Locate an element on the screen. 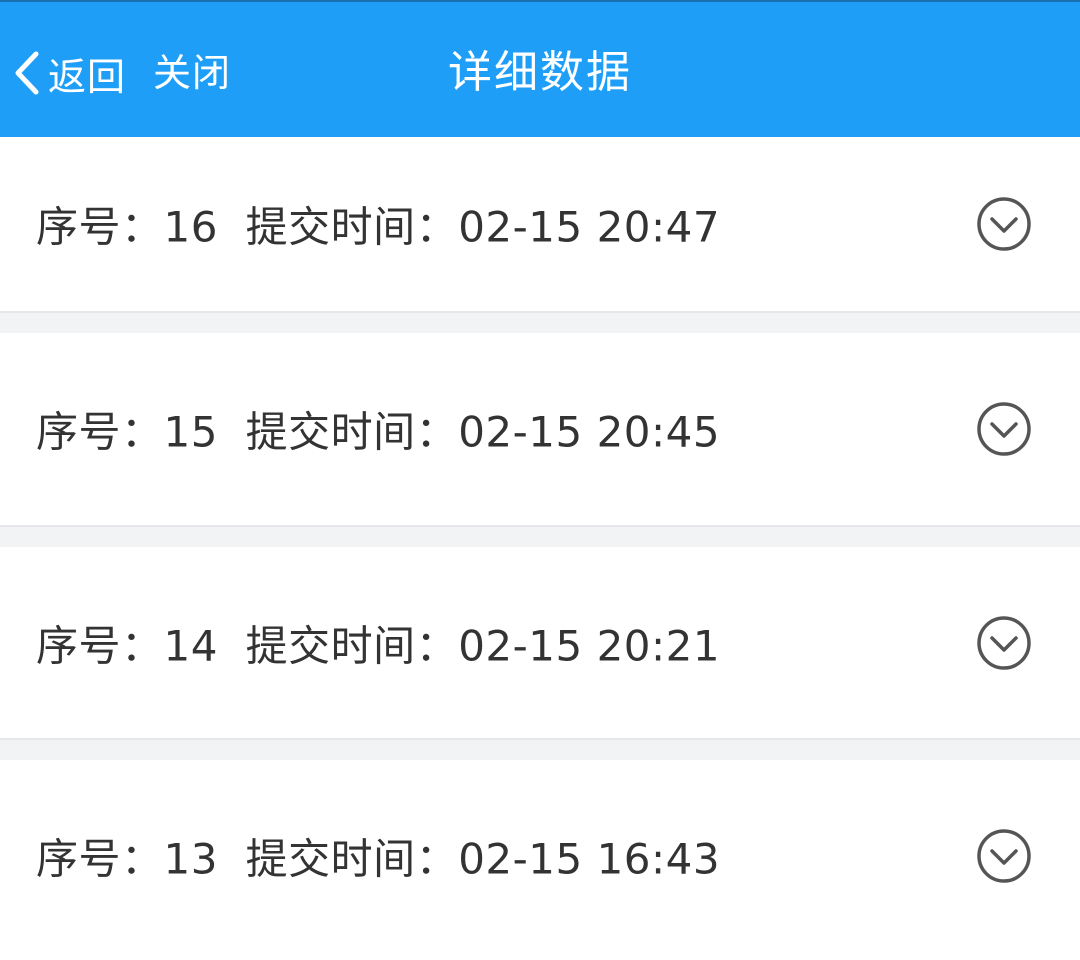 The image size is (1080, 960). header-bar: 返回 关闭 详细数据 is located at coordinates (540, 68).